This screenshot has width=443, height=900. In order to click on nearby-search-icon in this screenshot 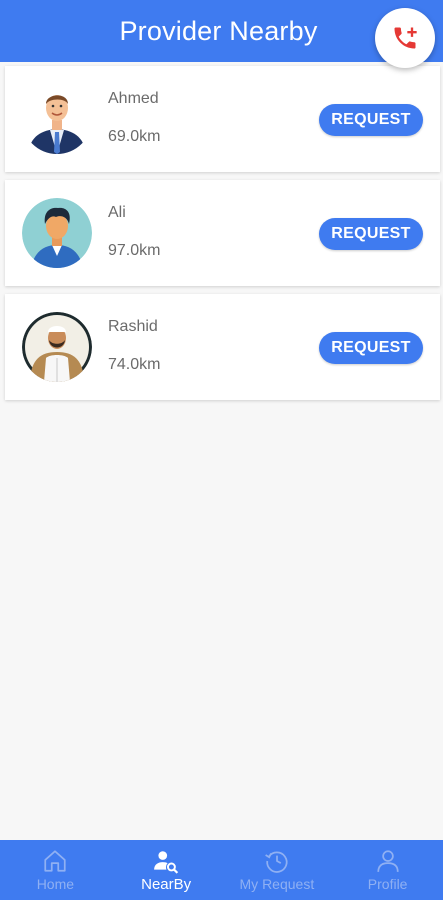, I will do `click(166, 861)`.